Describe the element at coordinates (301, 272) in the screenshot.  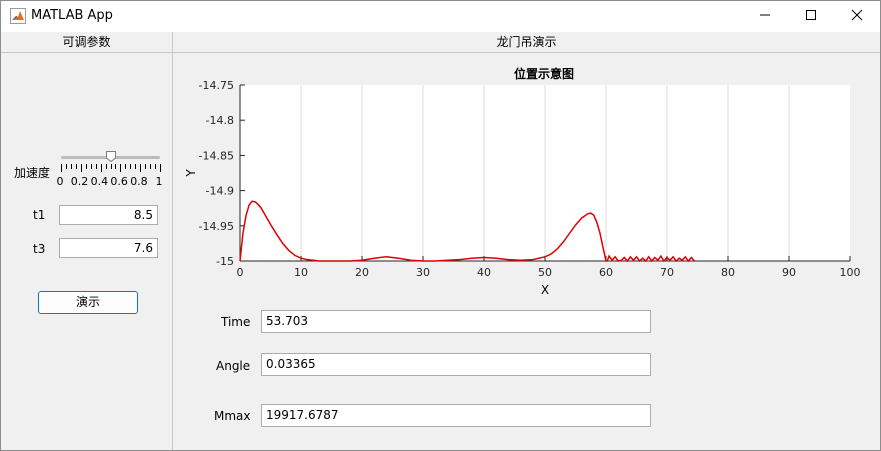
I see `x-tick-label: 10` at that location.